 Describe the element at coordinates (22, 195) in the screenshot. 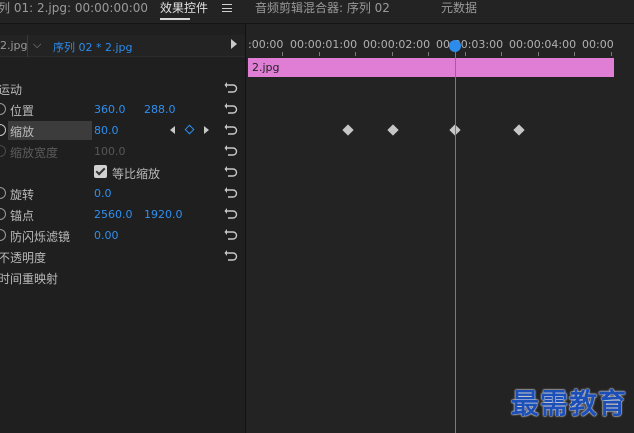

I see `prop-rotation-label: 旋转` at that location.